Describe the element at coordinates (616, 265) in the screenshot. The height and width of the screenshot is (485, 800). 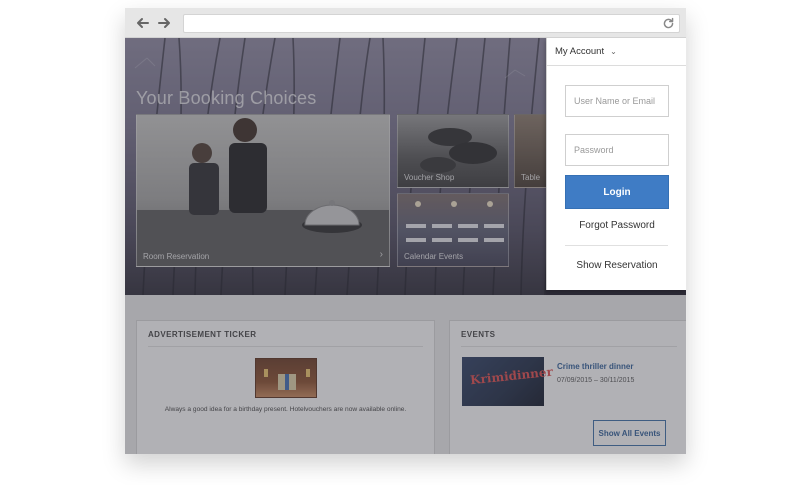
I see `show-reservation-link: Show Reservation` at that location.